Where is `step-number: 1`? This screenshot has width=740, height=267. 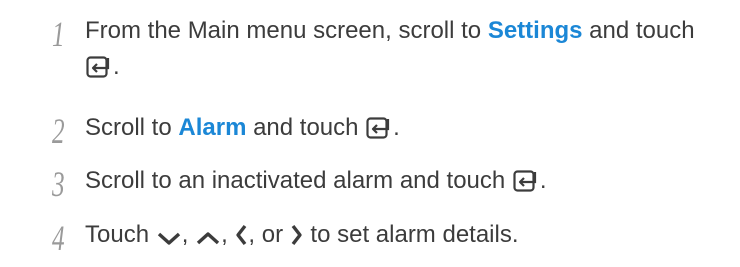 step-number: 1 is located at coordinates (58, 34).